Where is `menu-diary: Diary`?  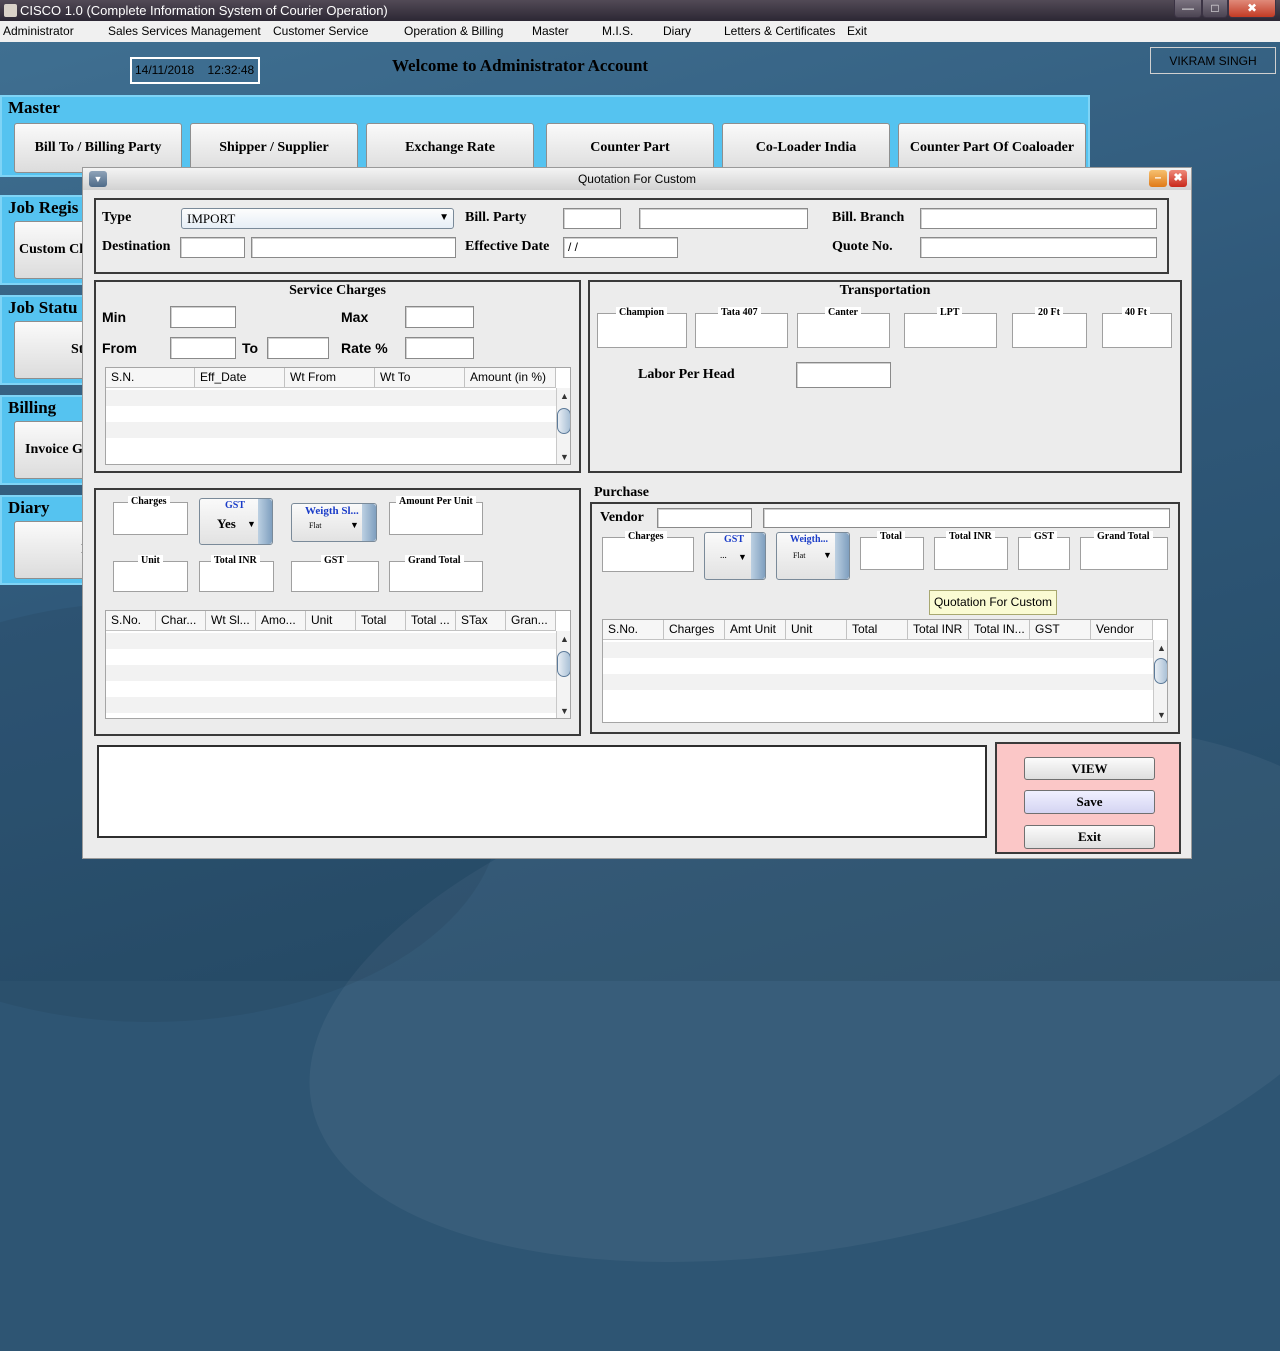
menu-diary: Diary is located at coordinates (677, 31).